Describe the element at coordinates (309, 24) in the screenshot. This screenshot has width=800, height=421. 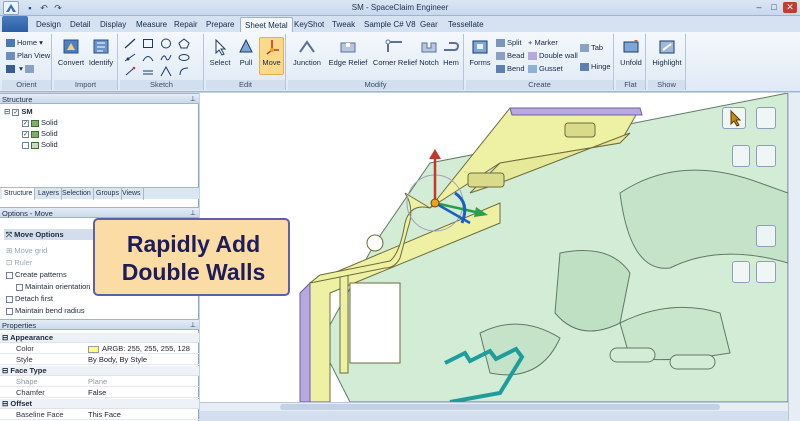
I see `tab-keyshot: KeyShot` at that location.